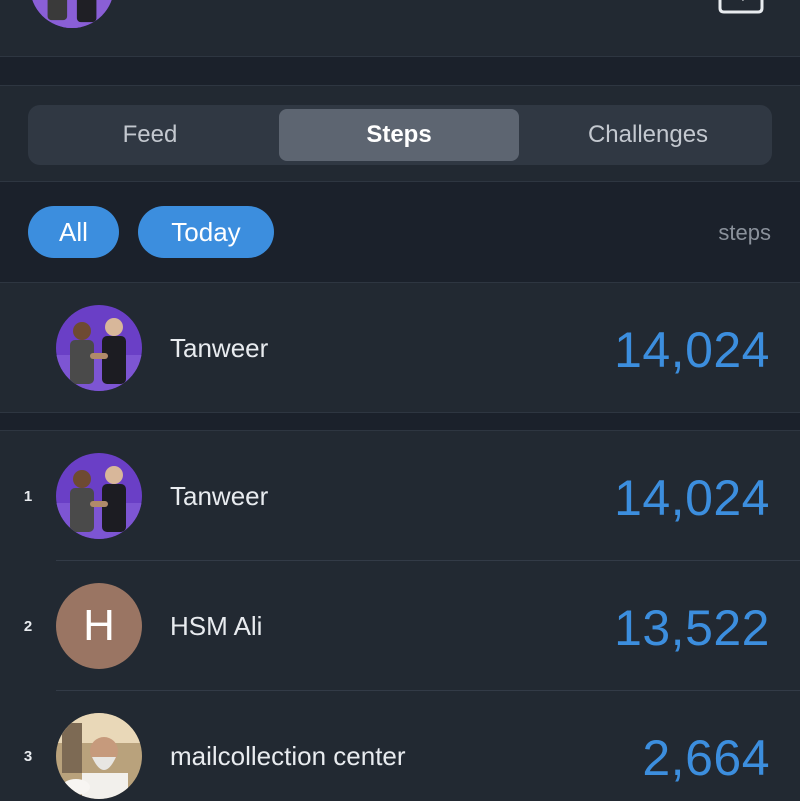 Image resolution: width=800 pixels, height=801 pixels. I want to click on filter-today-button: Today, so click(206, 232).